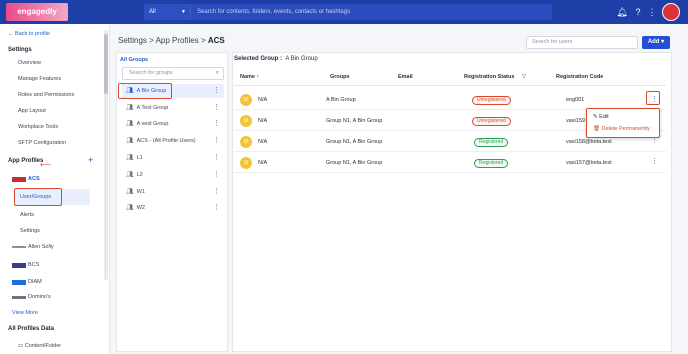 The width and height of the screenshot is (688, 354). I want to click on folder-icon: ▭, so click(21, 346).